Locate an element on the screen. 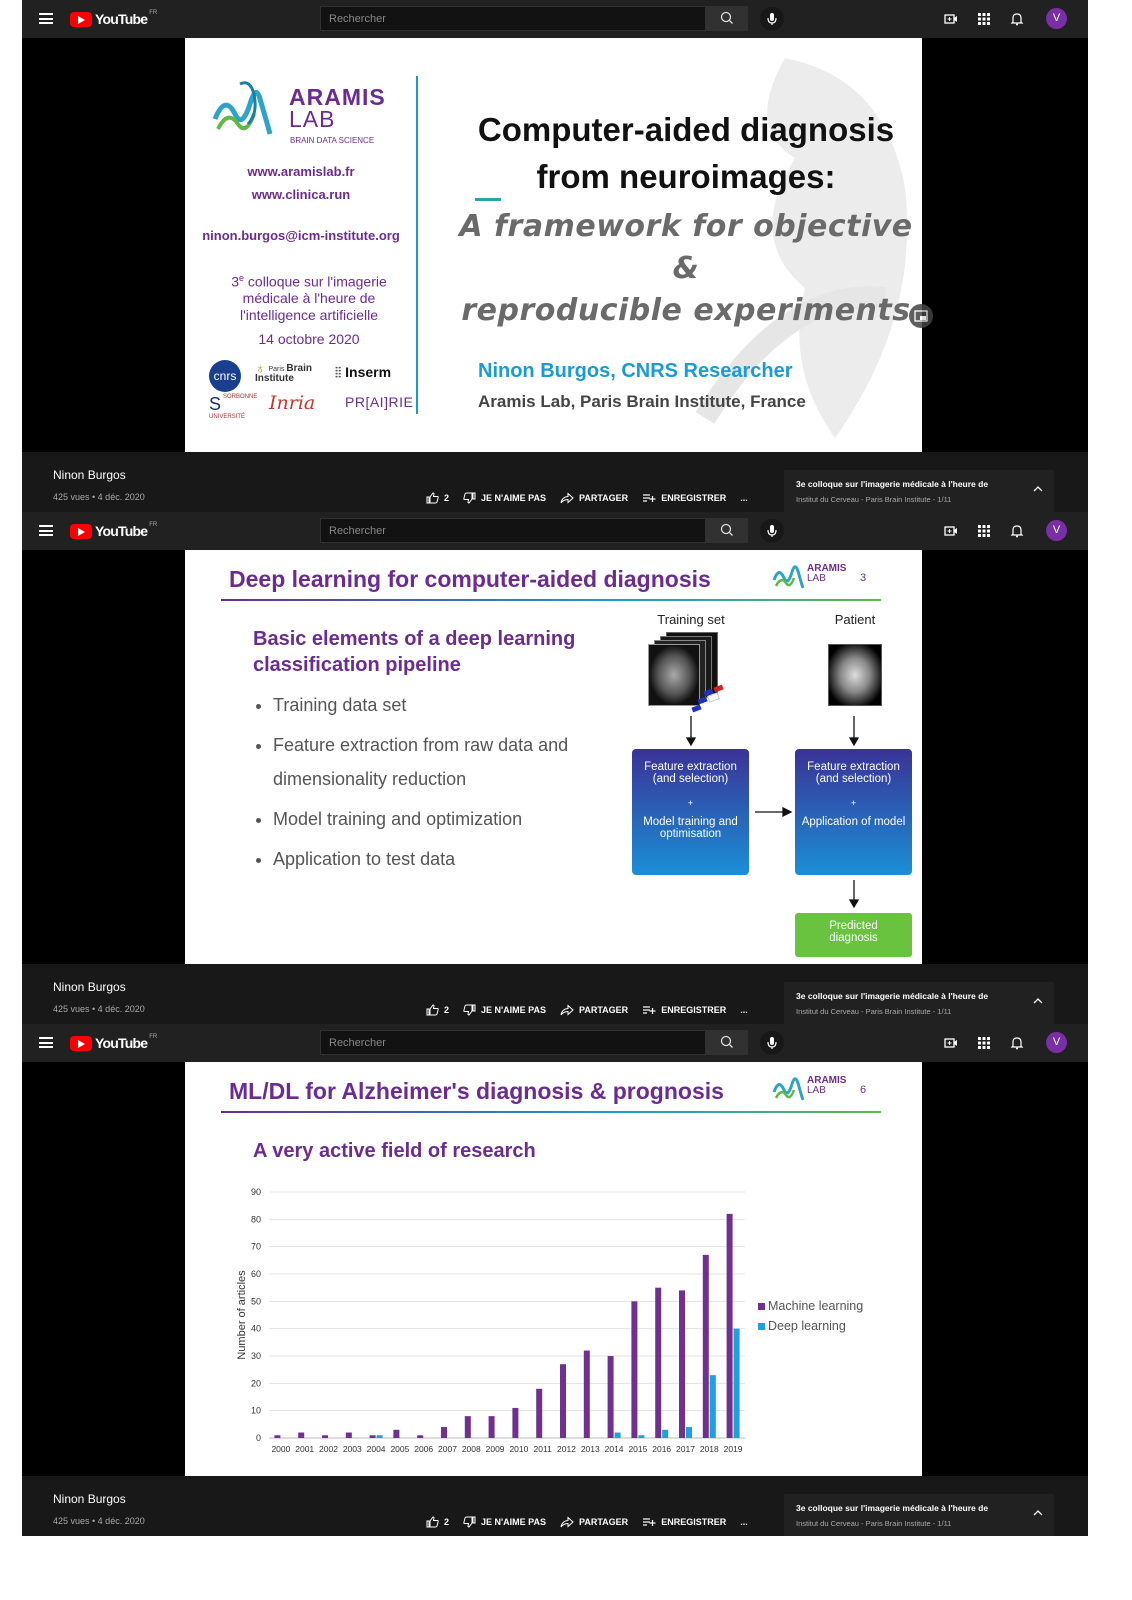 This screenshot has height=1600, width=1132. dislike-icon is located at coordinates (469, 1010).